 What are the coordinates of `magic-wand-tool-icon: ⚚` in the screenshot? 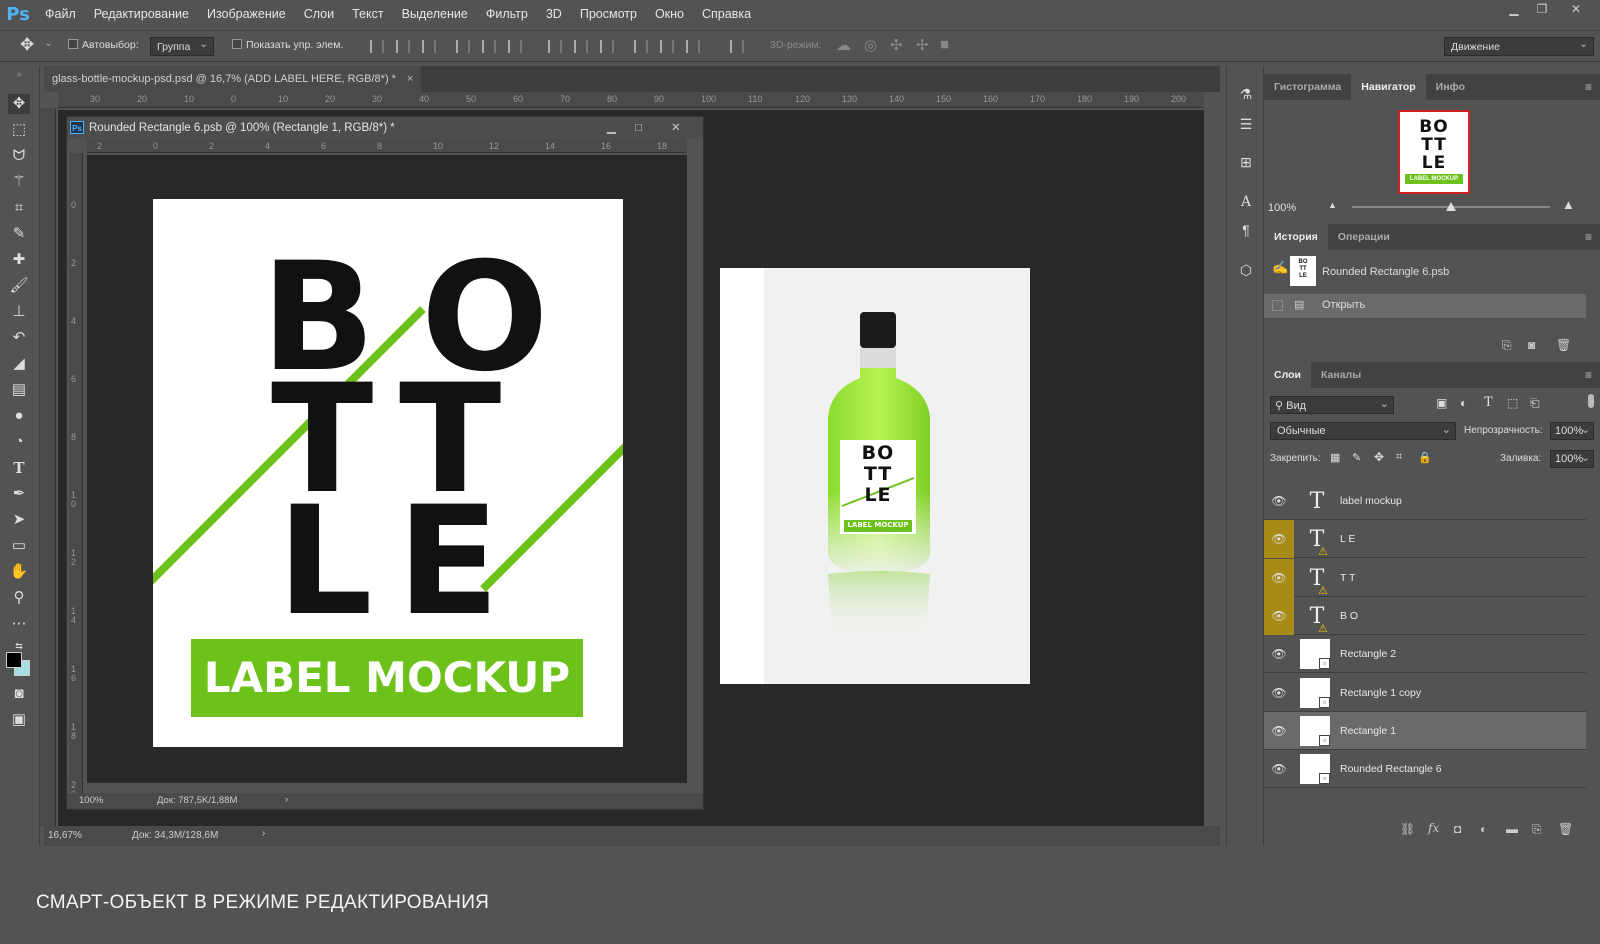 It's located at (19, 182).